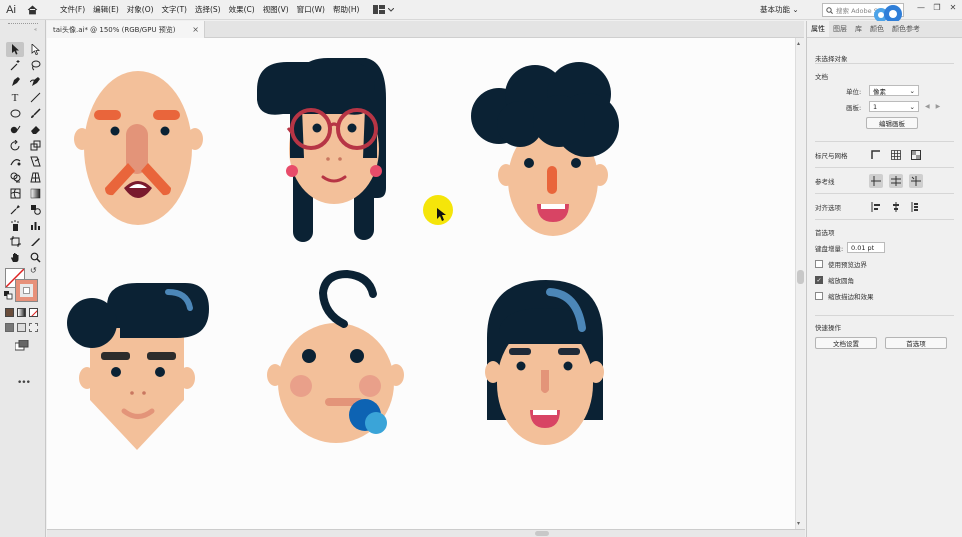 The width and height of the screenshot is (962, 537). What do you see at coordinates (138, 366) in the screenshot?
I see `avatar-quiff-man` at bounding box center [138, 366].